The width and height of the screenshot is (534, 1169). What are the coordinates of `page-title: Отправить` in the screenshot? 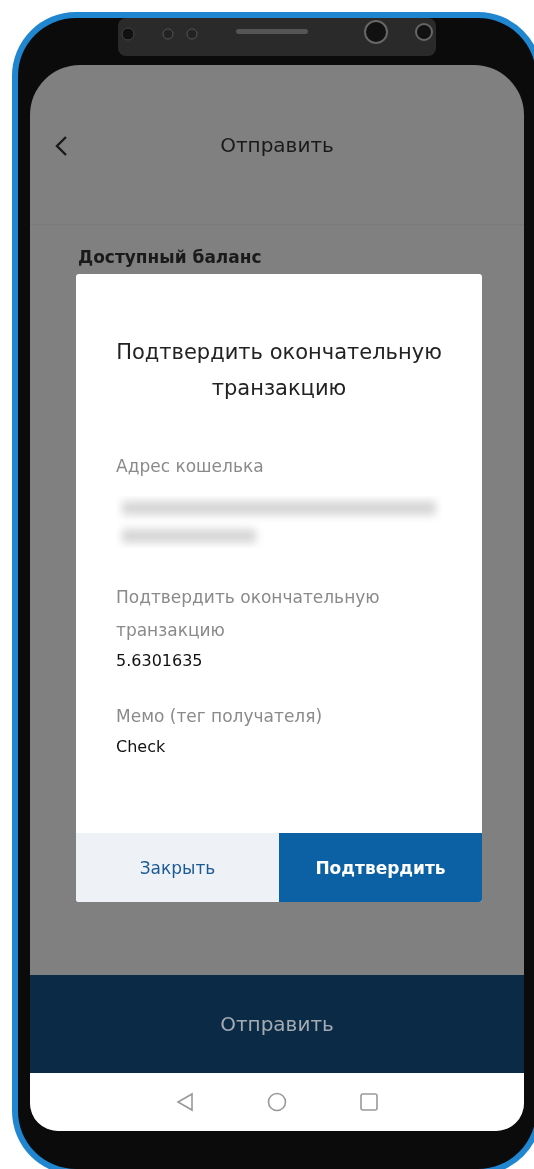 It's located at (277, 144).